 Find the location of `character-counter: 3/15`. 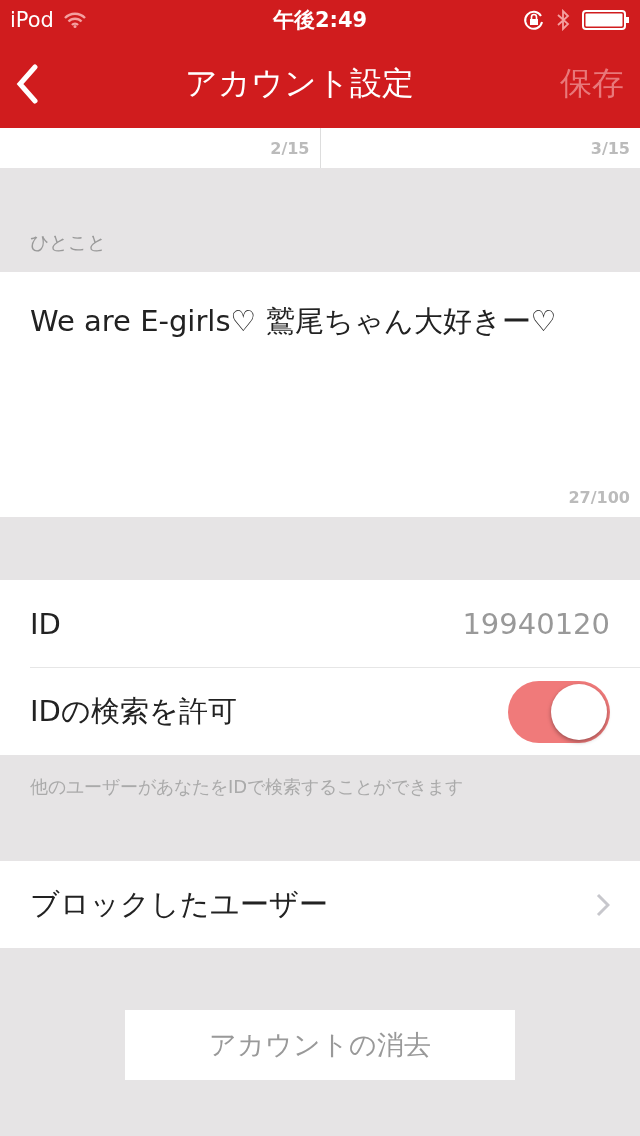

character-counter: 3/15 is located at coordinates (610, 148).